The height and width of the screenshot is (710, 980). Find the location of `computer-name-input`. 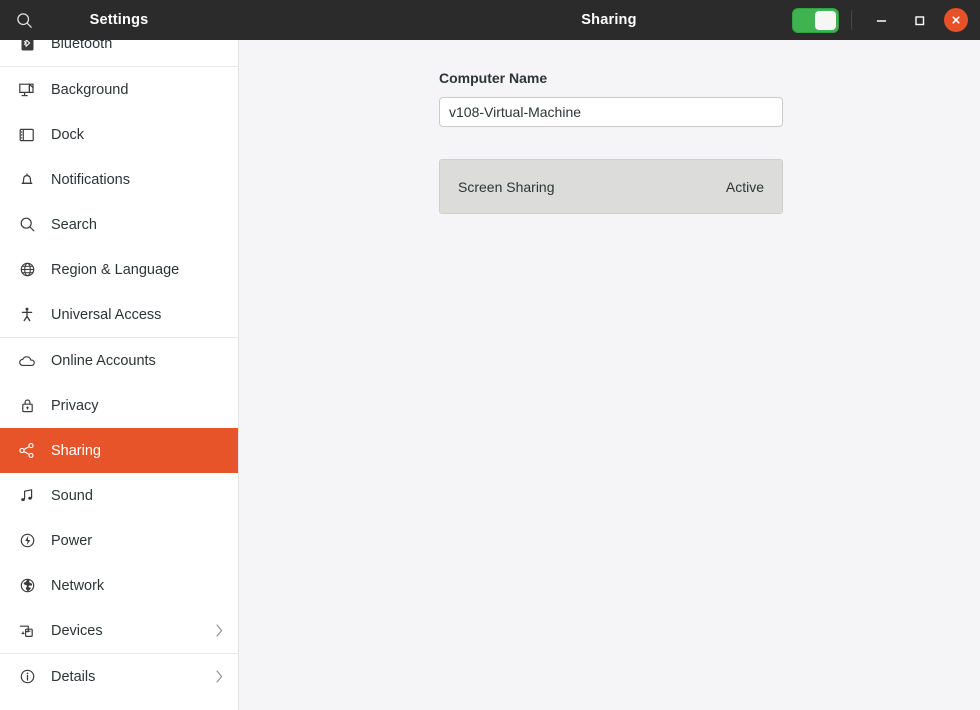

computer-name-input is located at coordinates (611, 112).